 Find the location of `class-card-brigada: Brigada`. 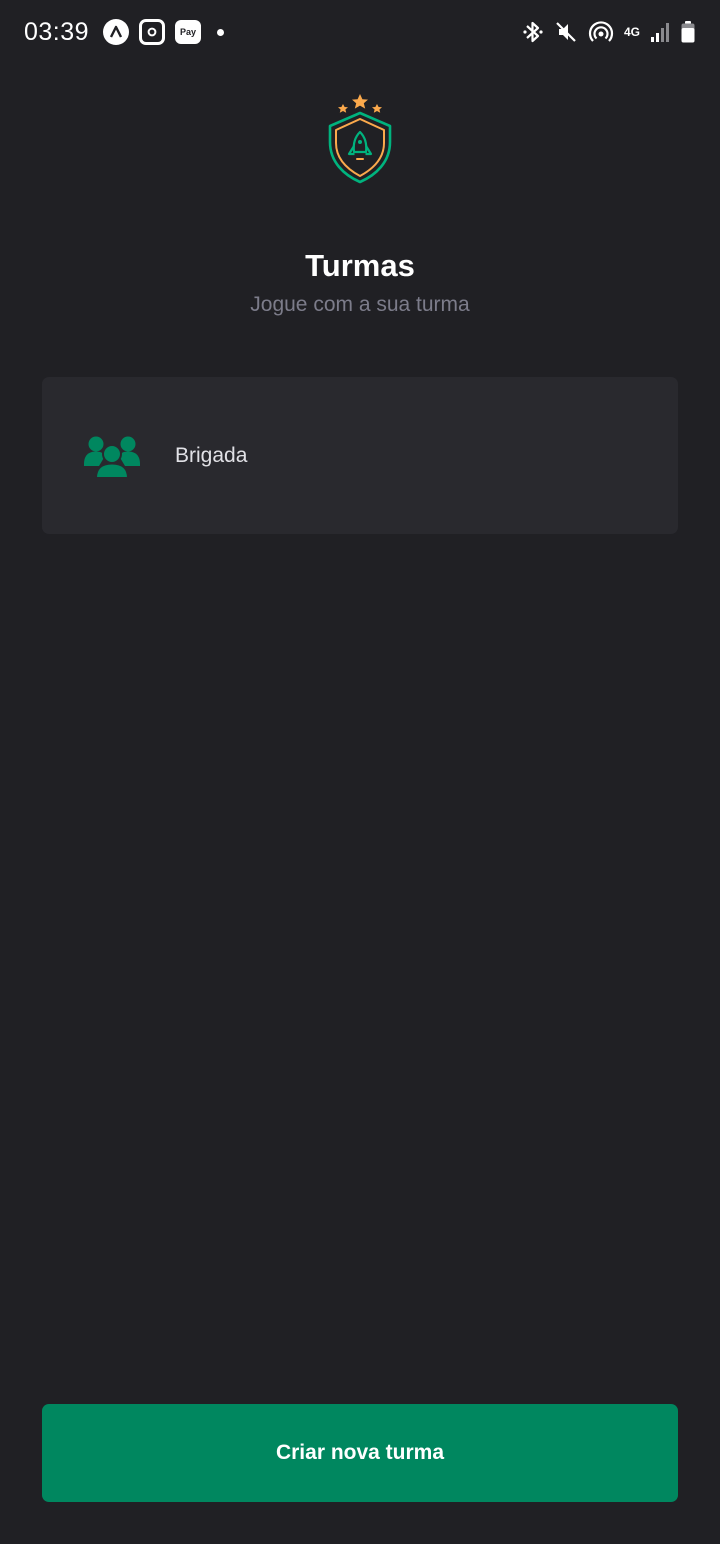

class-card-brigada: Brigada is located at coordinates (360, 455).